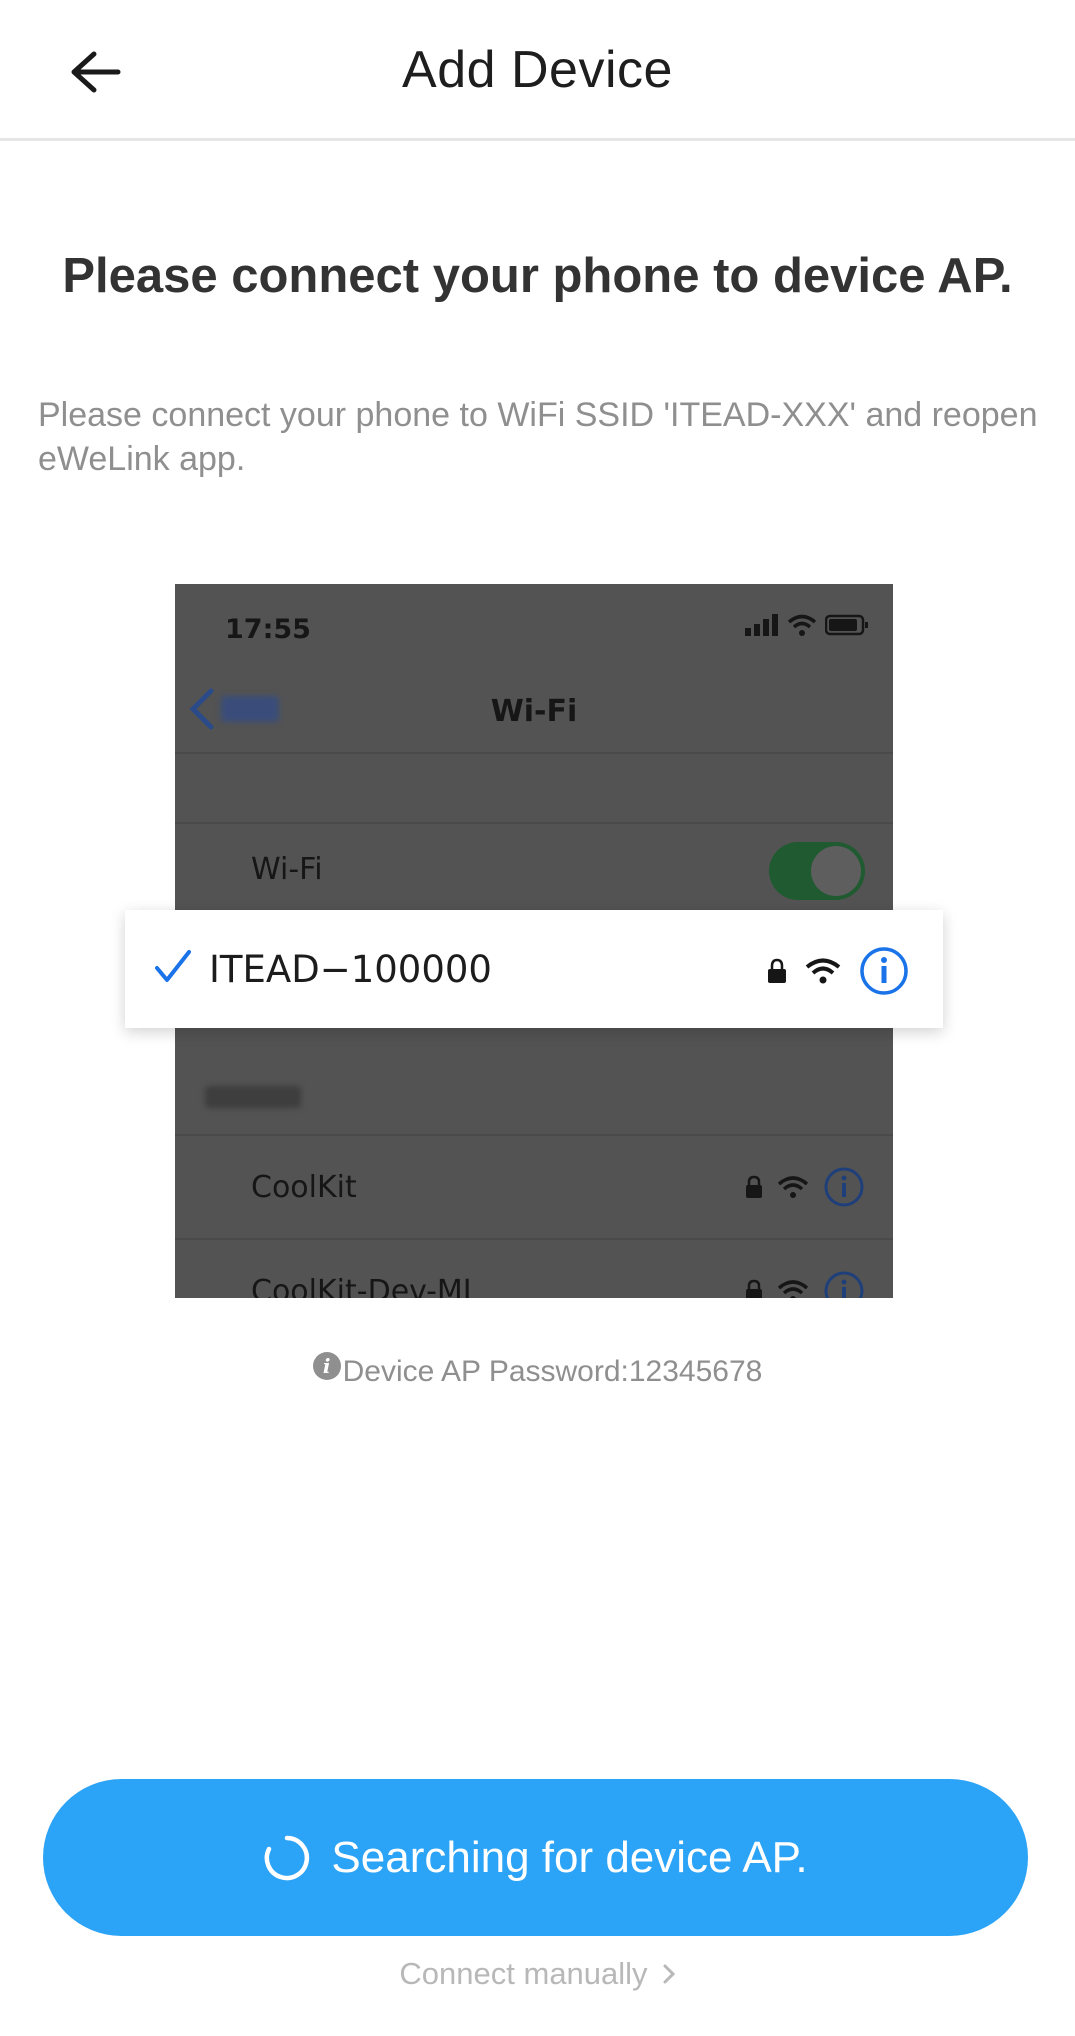 This screenshot has height=2036, width=1075. What do you see at coordinates (287, 869) in the screenshot?
I see `wifi-label: Wi-Fi` at bounding box center [287, 869].